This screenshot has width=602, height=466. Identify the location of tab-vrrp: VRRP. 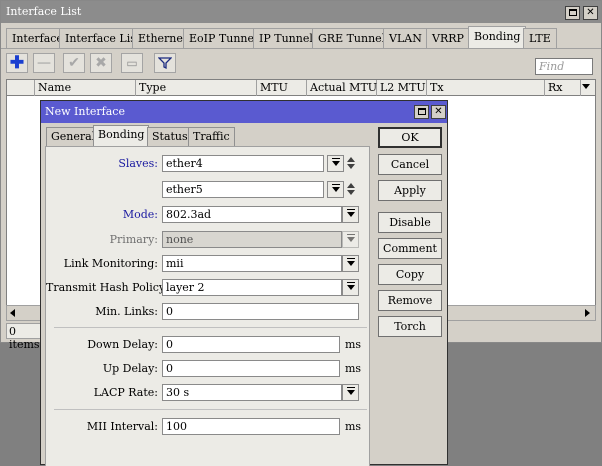
(448, 38).